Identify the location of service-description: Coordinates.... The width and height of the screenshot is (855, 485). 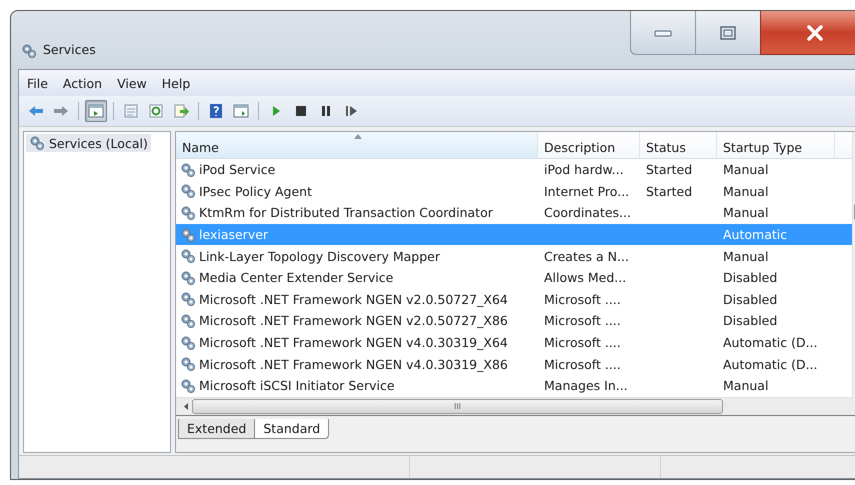
(587, 212).